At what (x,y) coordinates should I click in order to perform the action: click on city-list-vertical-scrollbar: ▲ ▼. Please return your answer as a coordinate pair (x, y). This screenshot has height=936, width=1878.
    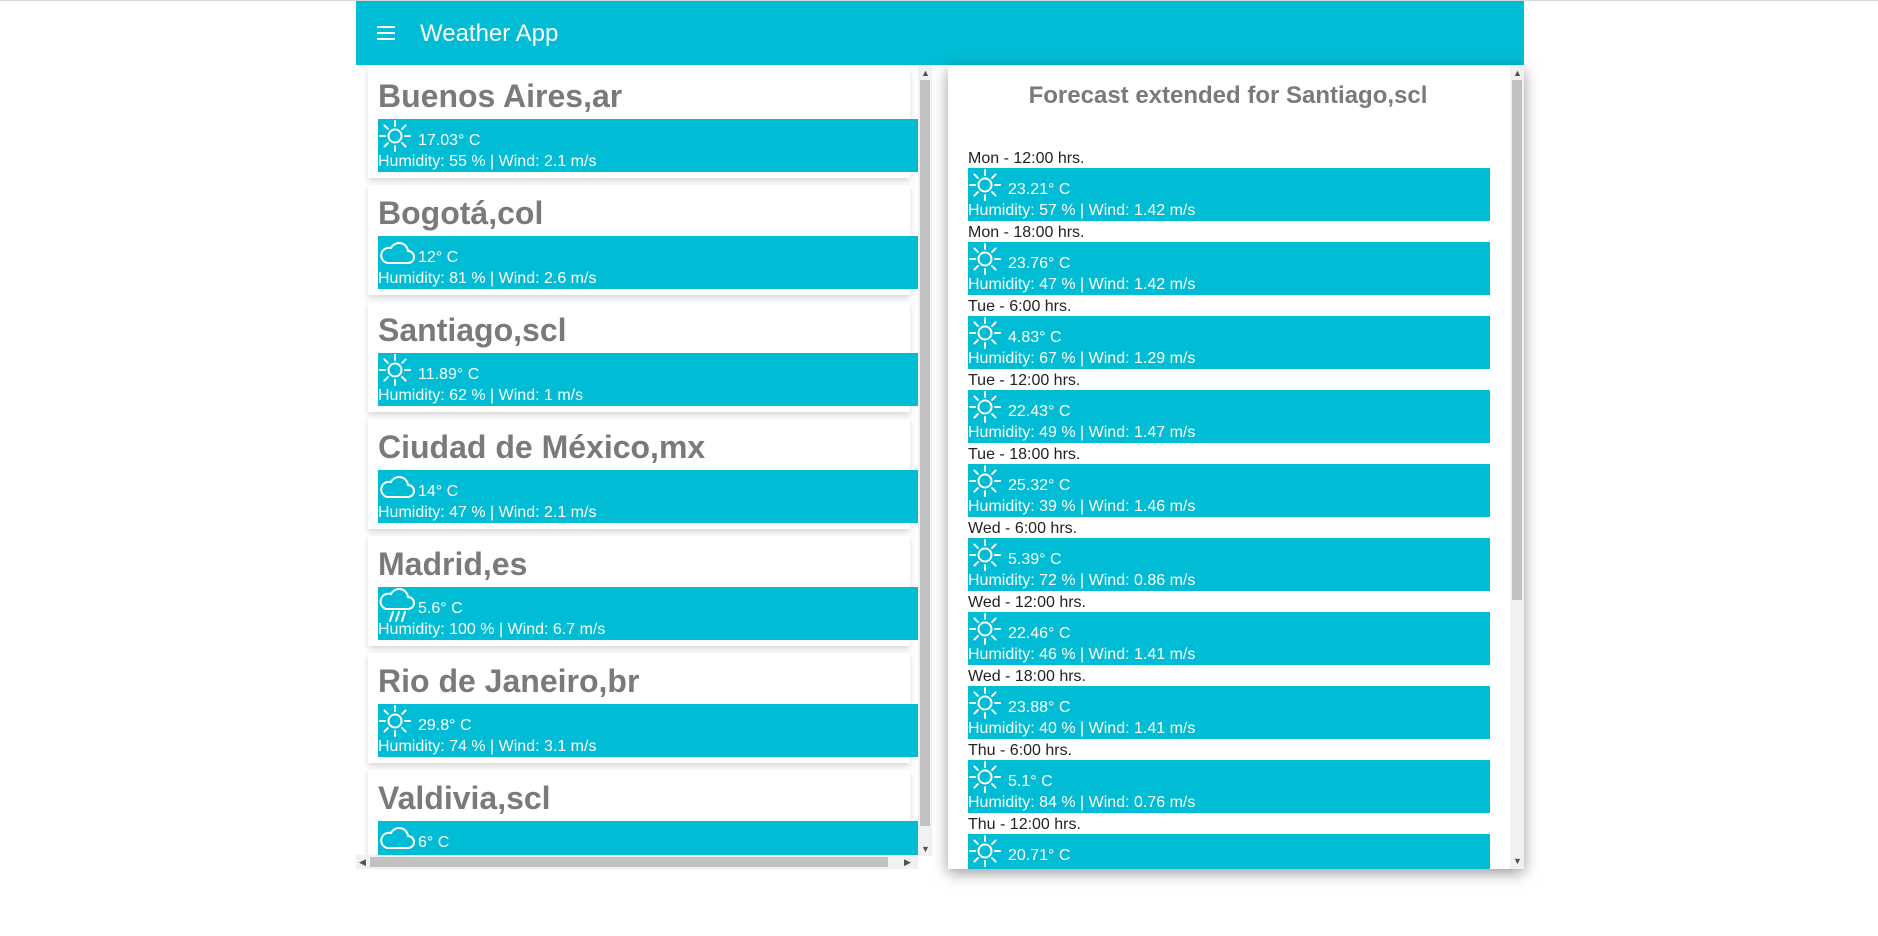
    Looking at the image, I should click on (925, 461).